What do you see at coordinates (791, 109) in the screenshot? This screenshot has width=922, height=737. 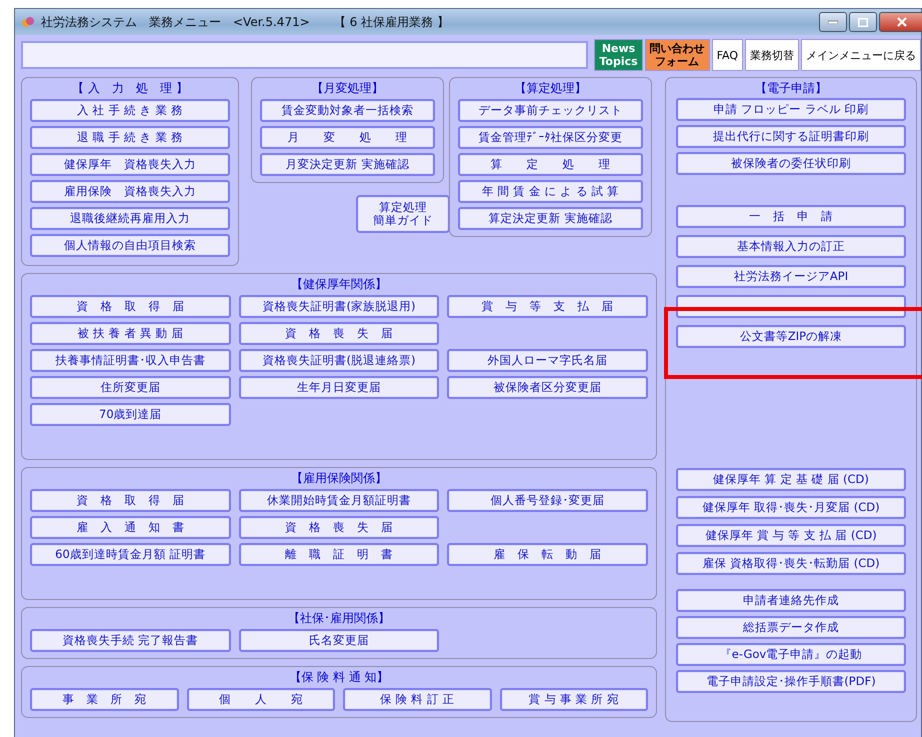 I see `menu-button: 申請 フロッピー ラベル 印刷` at bounding box center [791, 109].